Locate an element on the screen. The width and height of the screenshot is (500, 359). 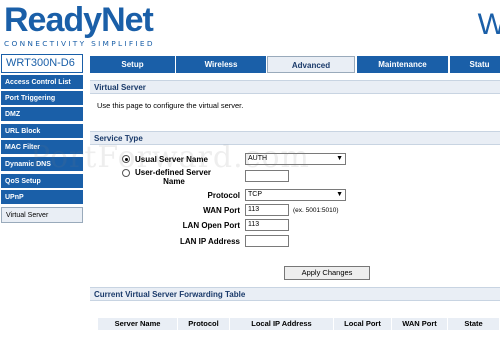
tab-wireless: Wireless is located at coordinates (220, 64).